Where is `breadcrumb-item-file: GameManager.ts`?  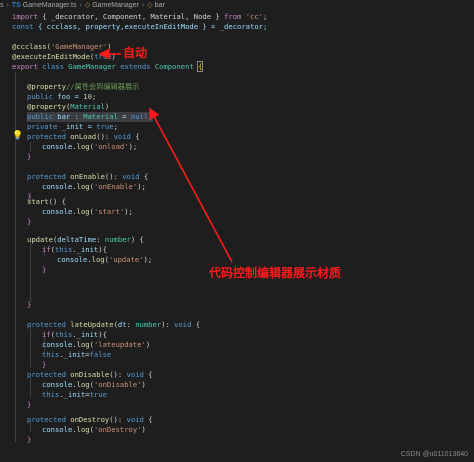 breadcrumb-item-file: GameManager.ts is located at coordinates (50, 5).